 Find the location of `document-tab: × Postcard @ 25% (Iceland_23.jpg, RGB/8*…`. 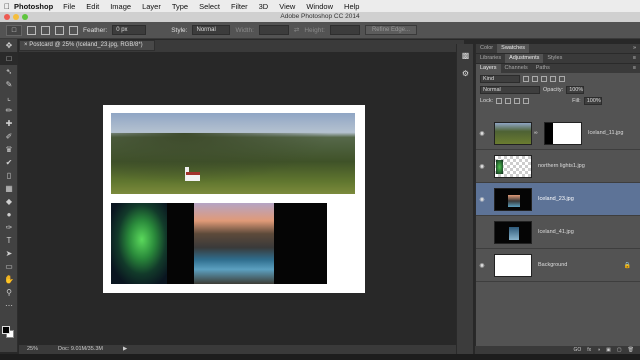

document-tab: × Postcard @ 25% (Iceland_23.jpg, RGB/8*… is located at coordinates (87, 45).